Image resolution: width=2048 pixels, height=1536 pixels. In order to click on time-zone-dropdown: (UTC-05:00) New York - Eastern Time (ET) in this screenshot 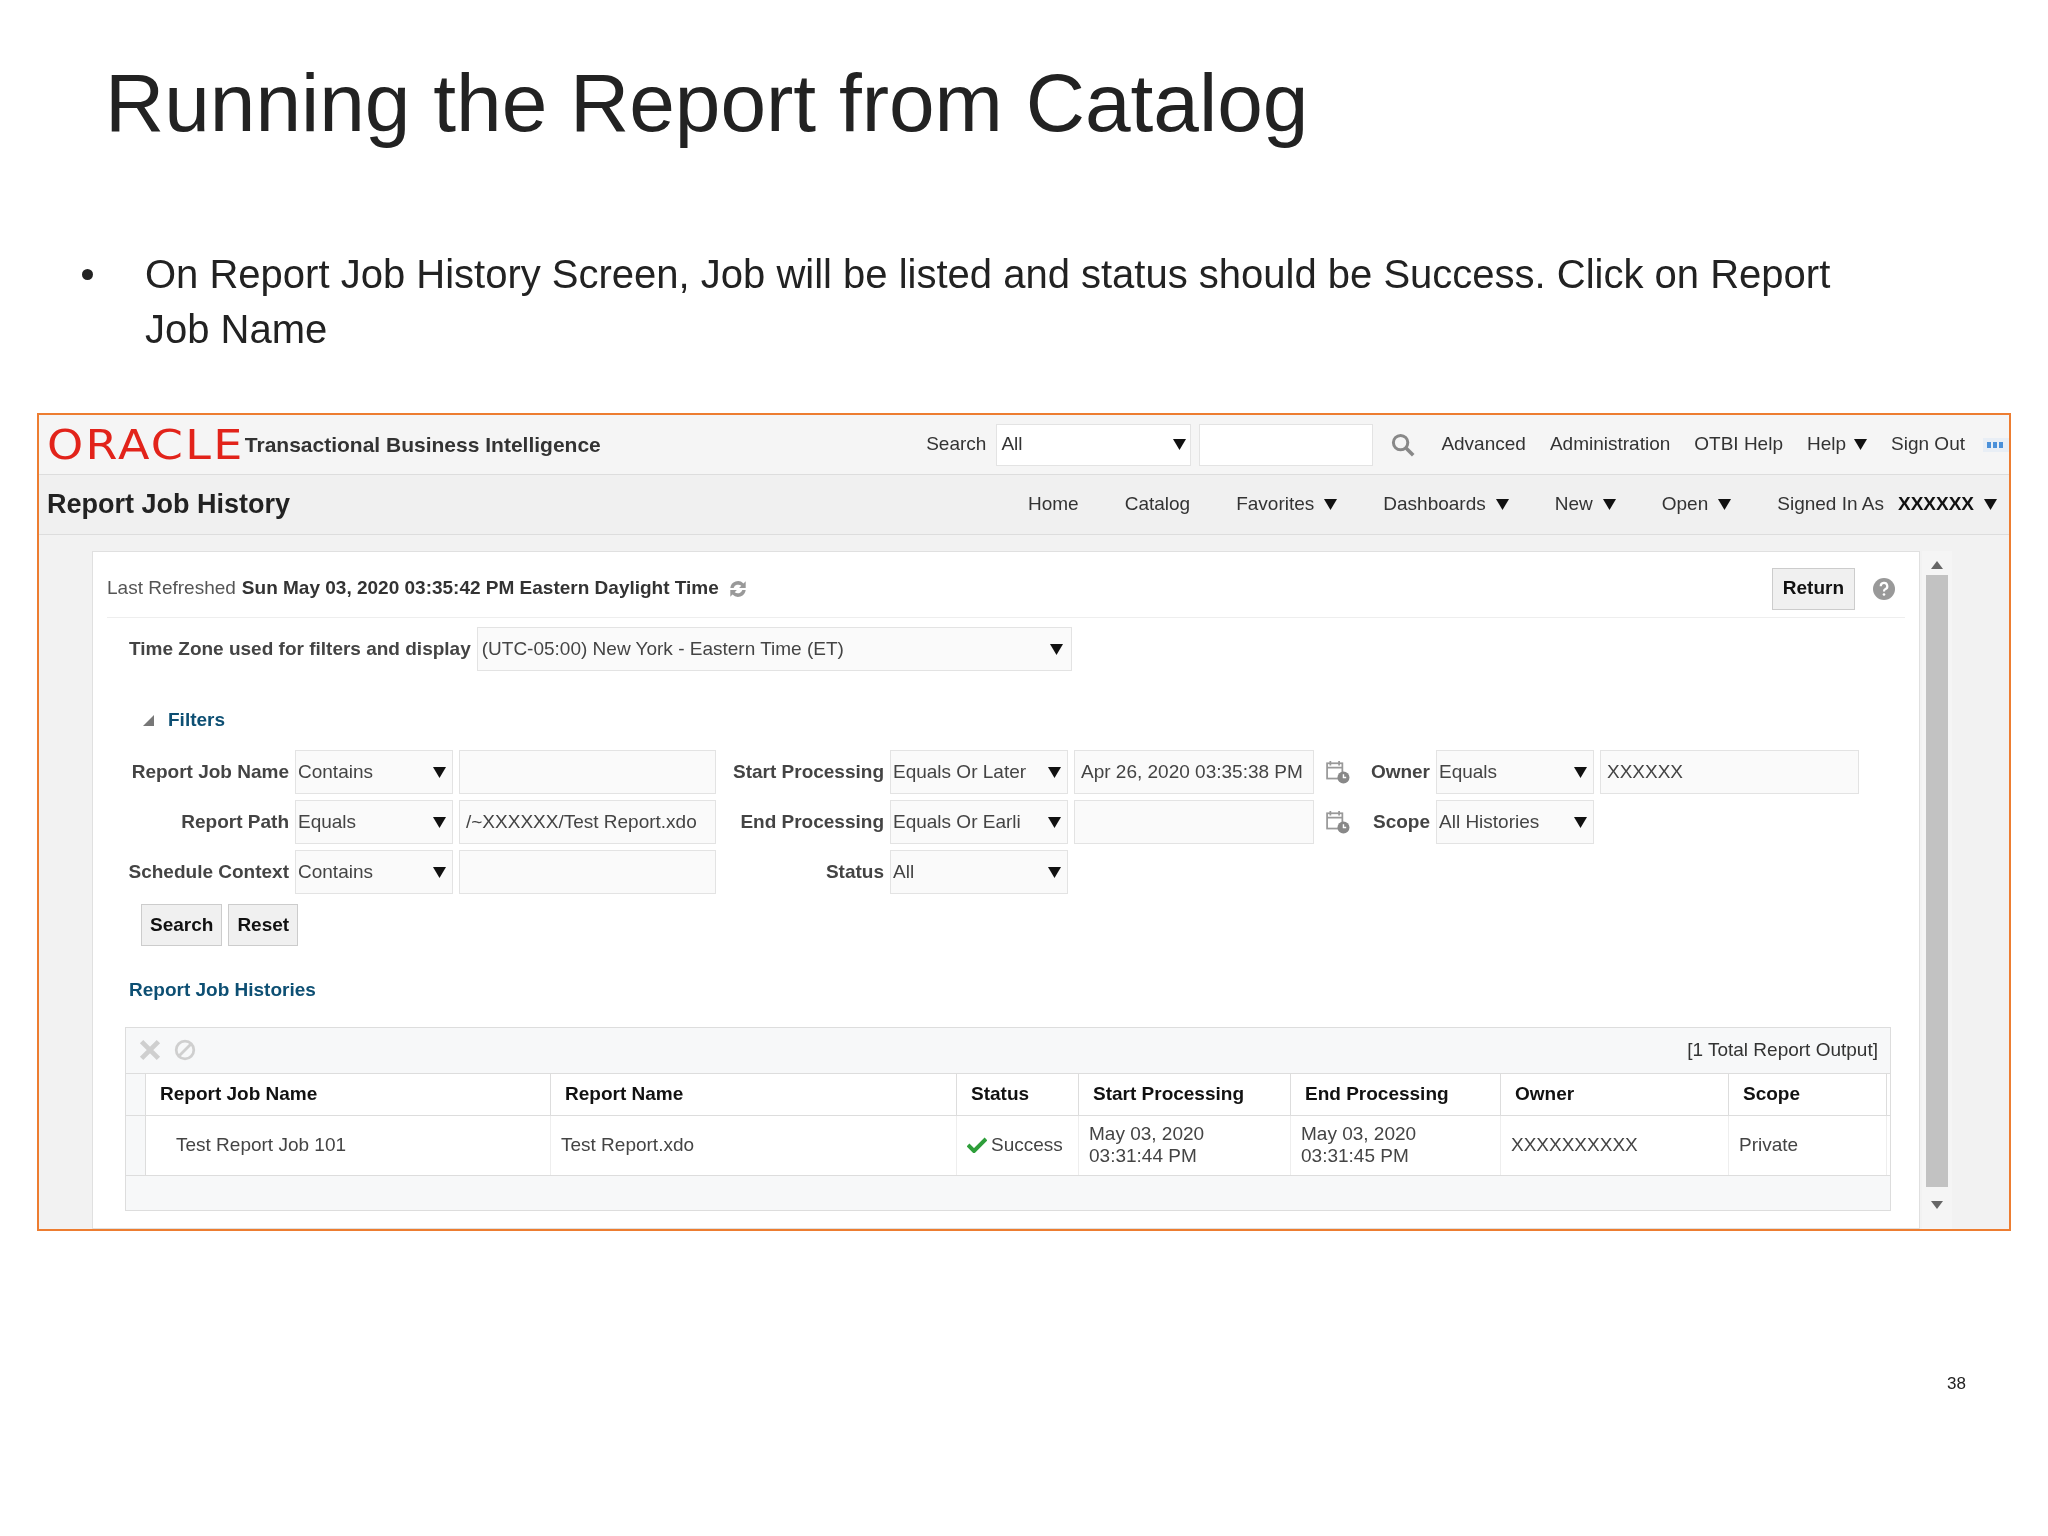, I will do `click(774, 649)`.